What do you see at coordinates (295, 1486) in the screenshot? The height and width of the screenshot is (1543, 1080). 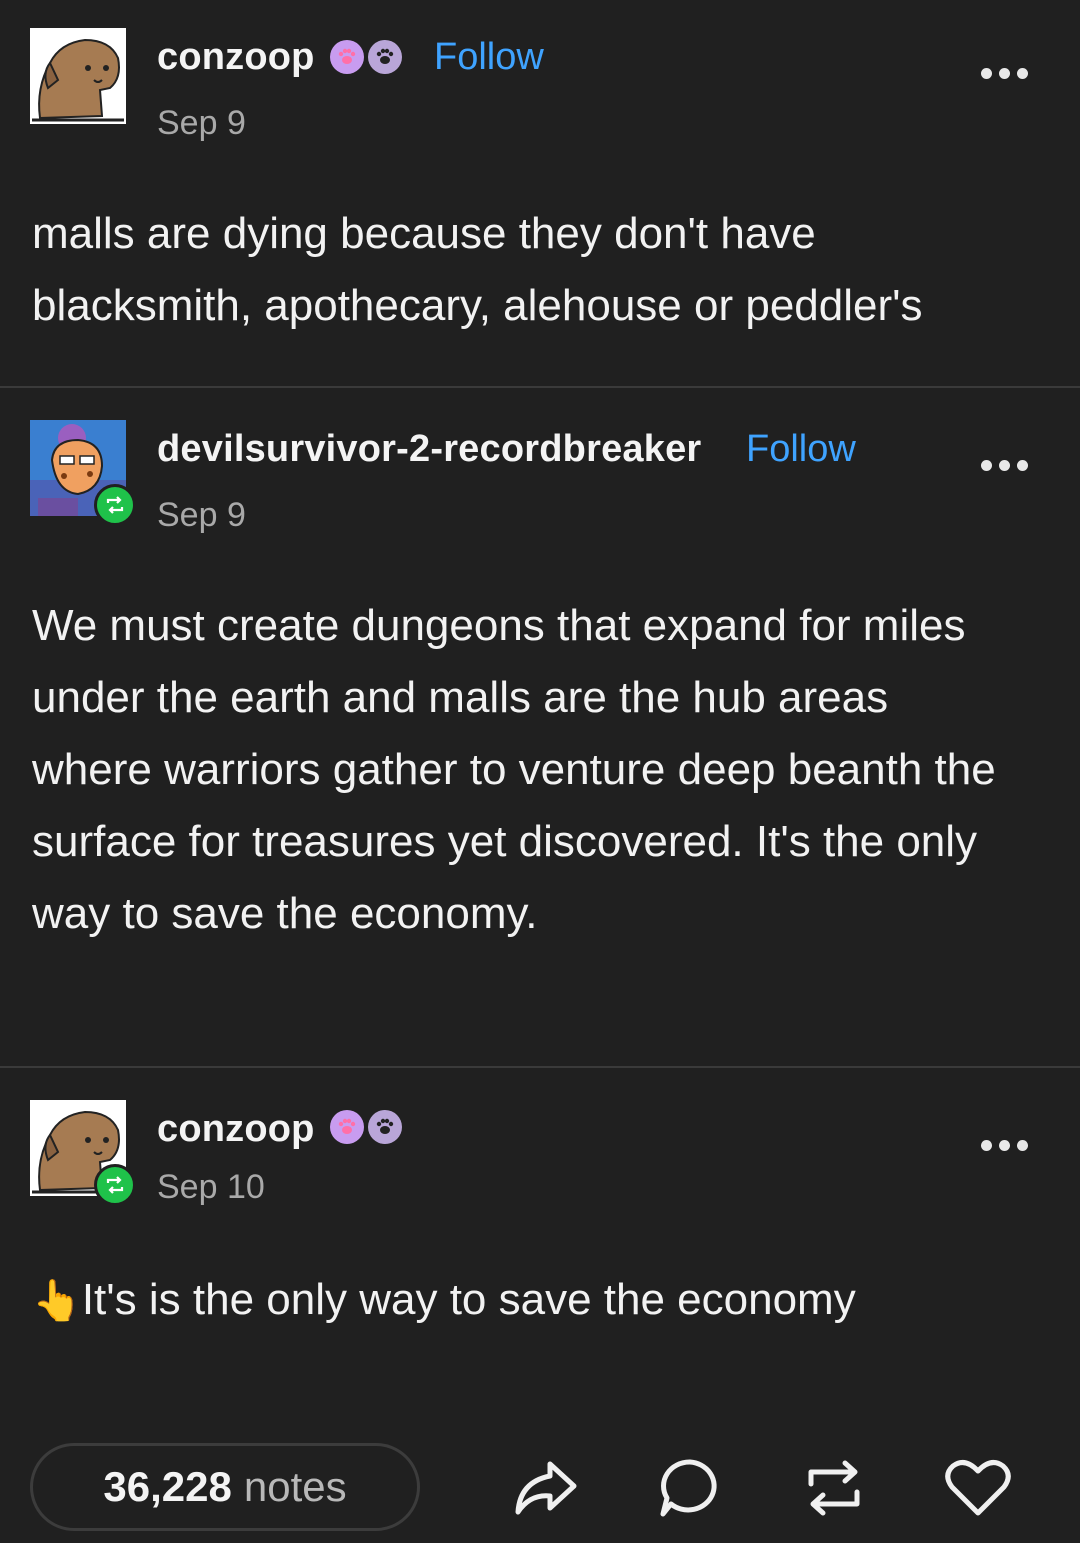 I see `notes-label: notes` at bounding box center [295, 1486].